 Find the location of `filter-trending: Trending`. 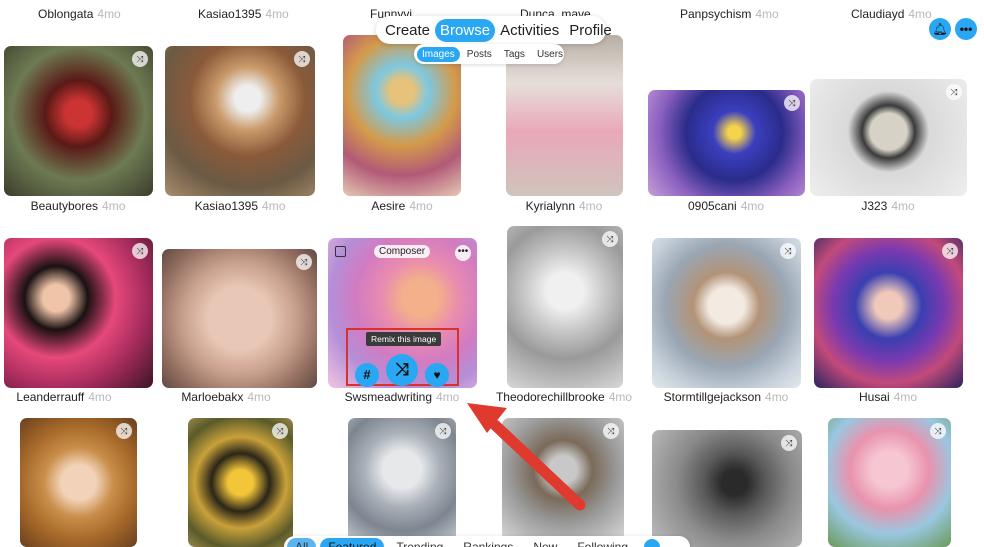

filter-trending: Trending is located at coordinates (419, 542).